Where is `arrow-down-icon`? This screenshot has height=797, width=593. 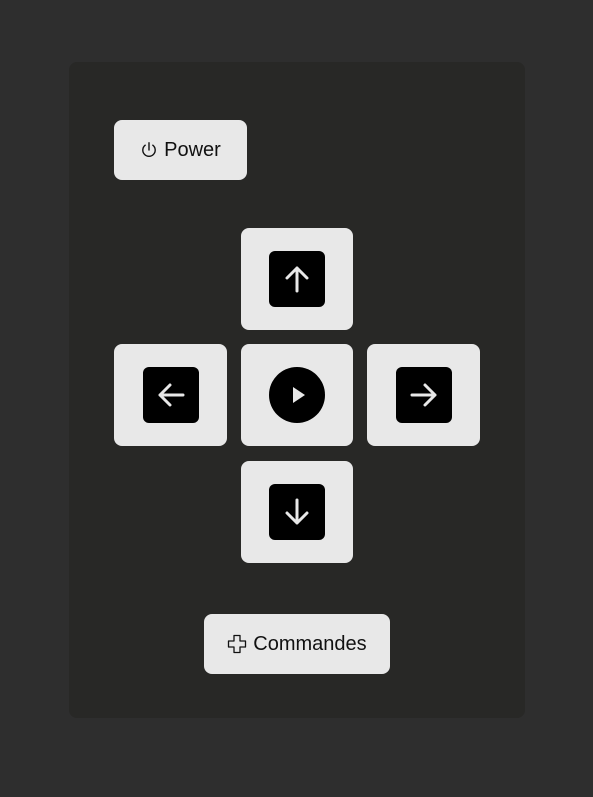 arrow-down-icon is located at coordinates (297, 512).